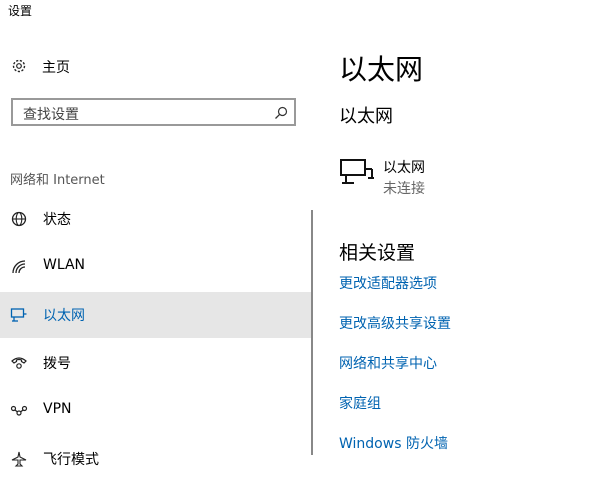  I want to click on window-title: 设置, so click(20, 11).